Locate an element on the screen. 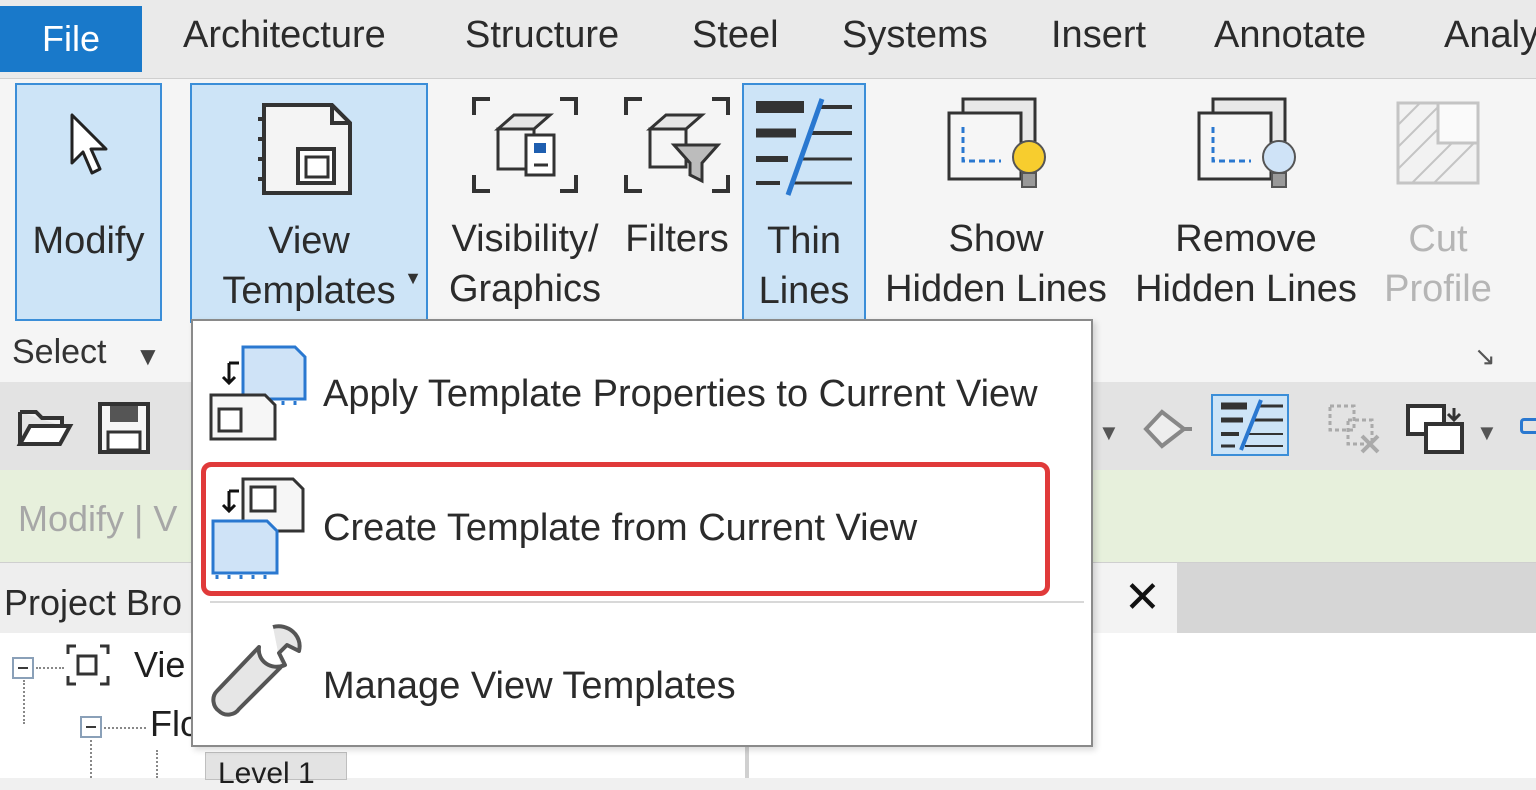 Image resolution: width=1536 pixels, height=790 pixels. visibility-graphics-icon is located at coordinates (525, 145).